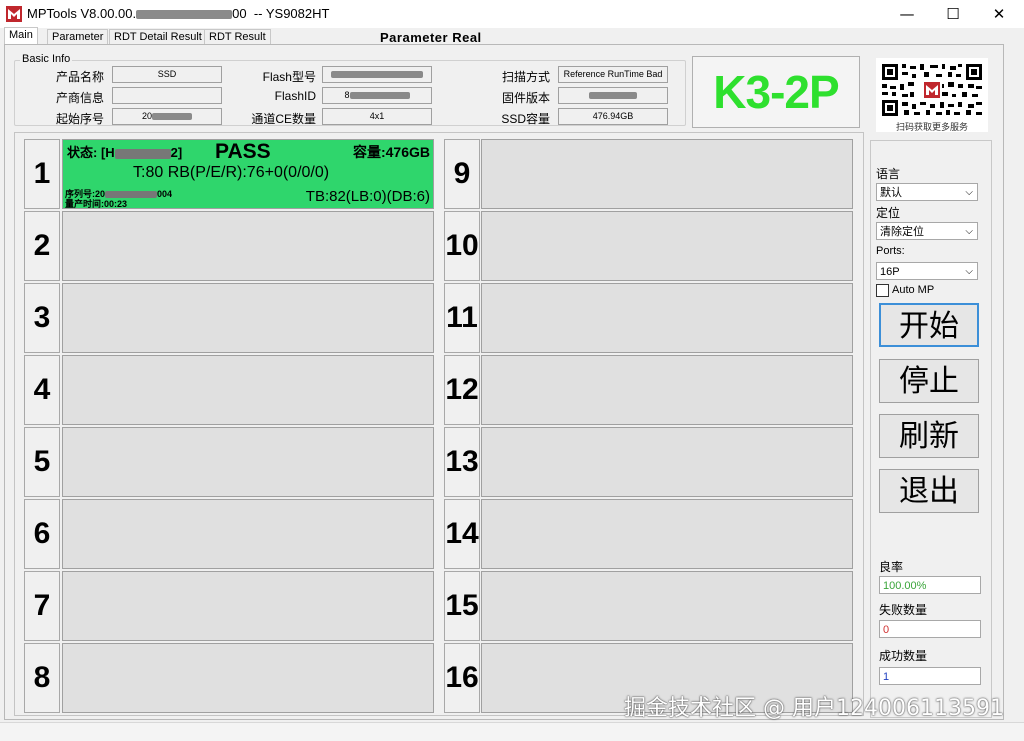 The height and width of the screenshot is (741, 1024). I want to click on model-badge: K3-2P, so click(776, 92).